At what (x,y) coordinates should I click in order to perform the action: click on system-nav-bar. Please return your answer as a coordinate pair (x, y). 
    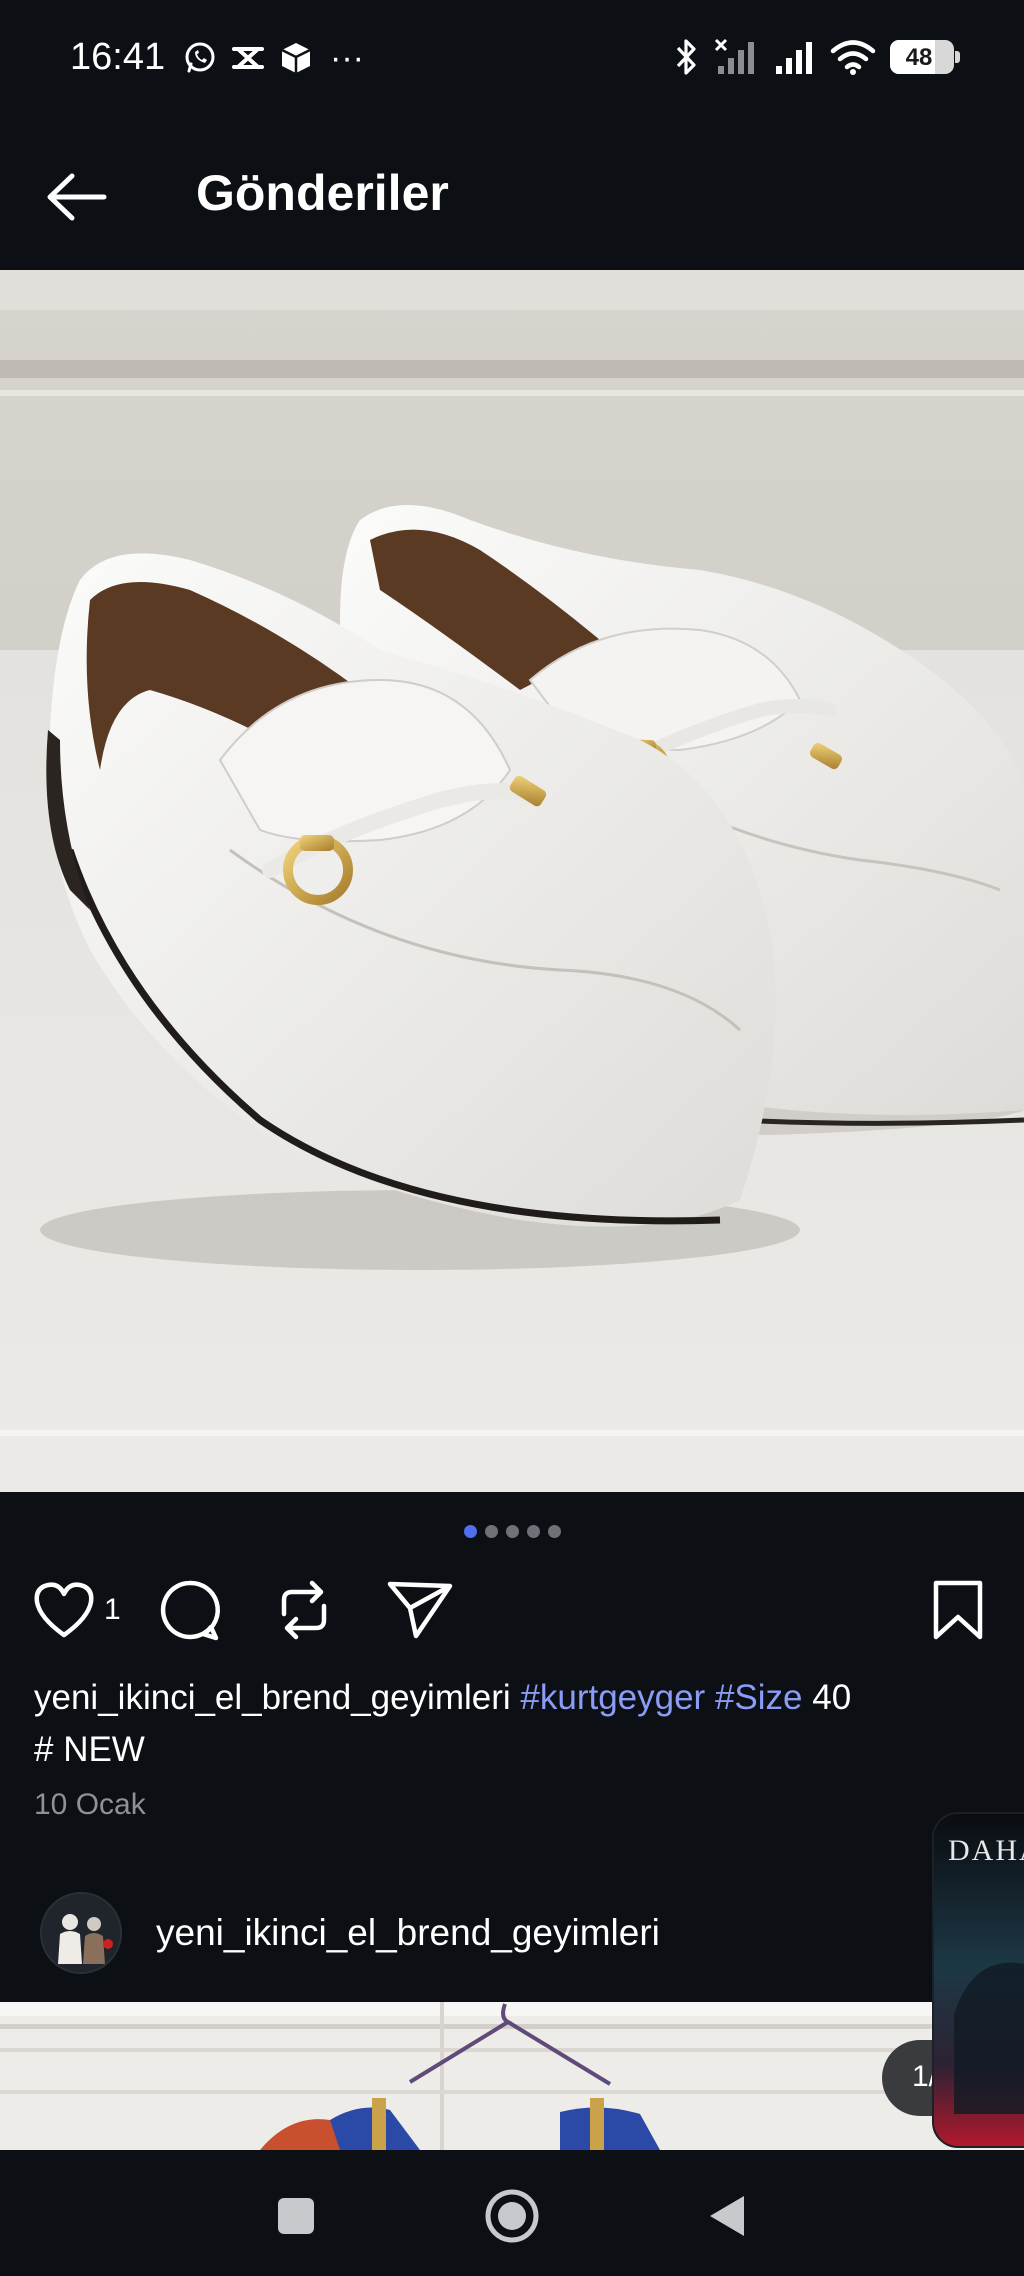
    Looking at the image, I should click on (512, 2213).